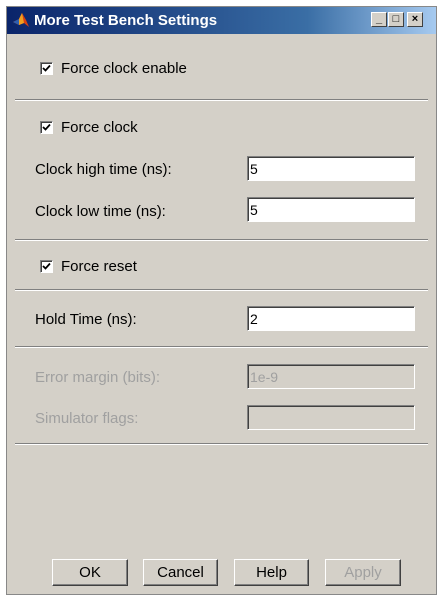  What do you see at coordinates (126, 20) in the screenshot?
I see `window-title: More Test Bench Settings` at bounding box center [126, 20].